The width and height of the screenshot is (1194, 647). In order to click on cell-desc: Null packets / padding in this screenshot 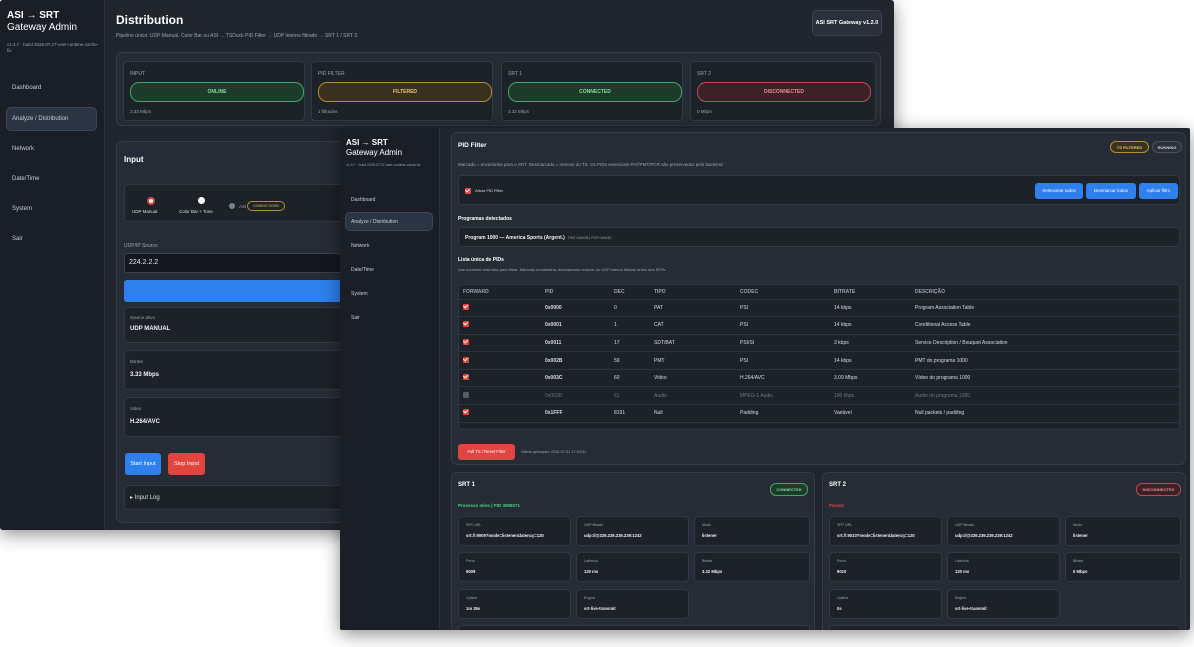, I will do `click(1045, 413)`.